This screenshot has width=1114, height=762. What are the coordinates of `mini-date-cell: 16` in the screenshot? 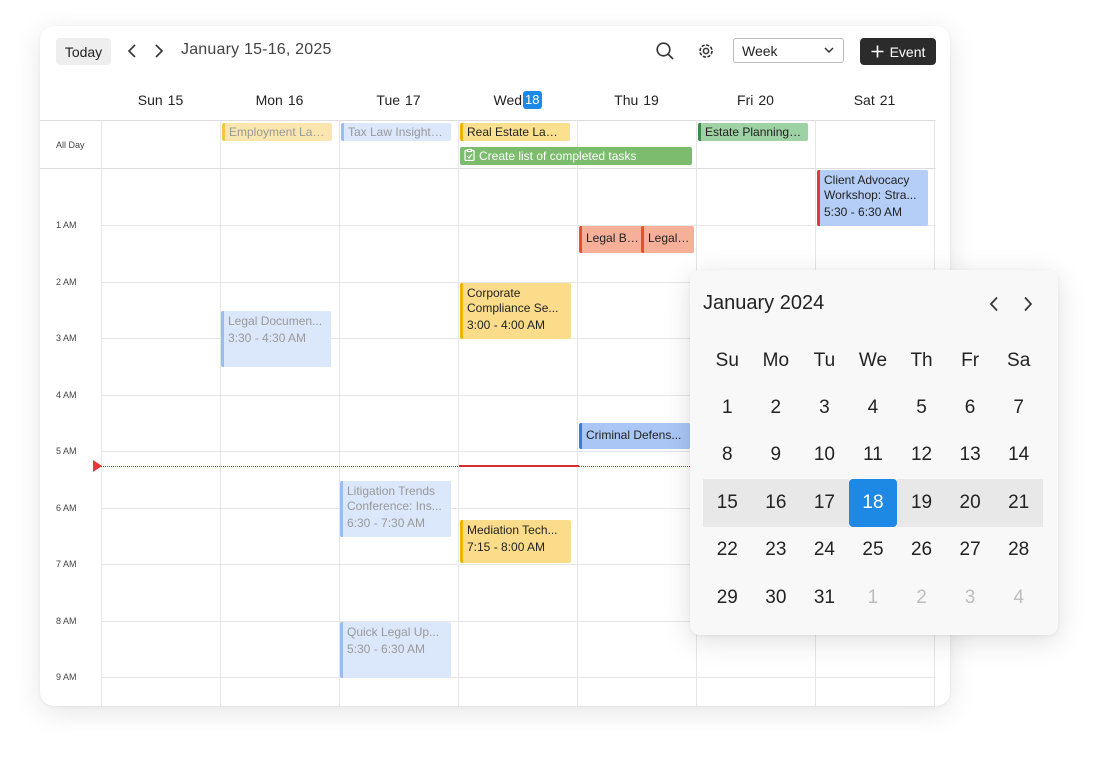 It's located at (776, 503).